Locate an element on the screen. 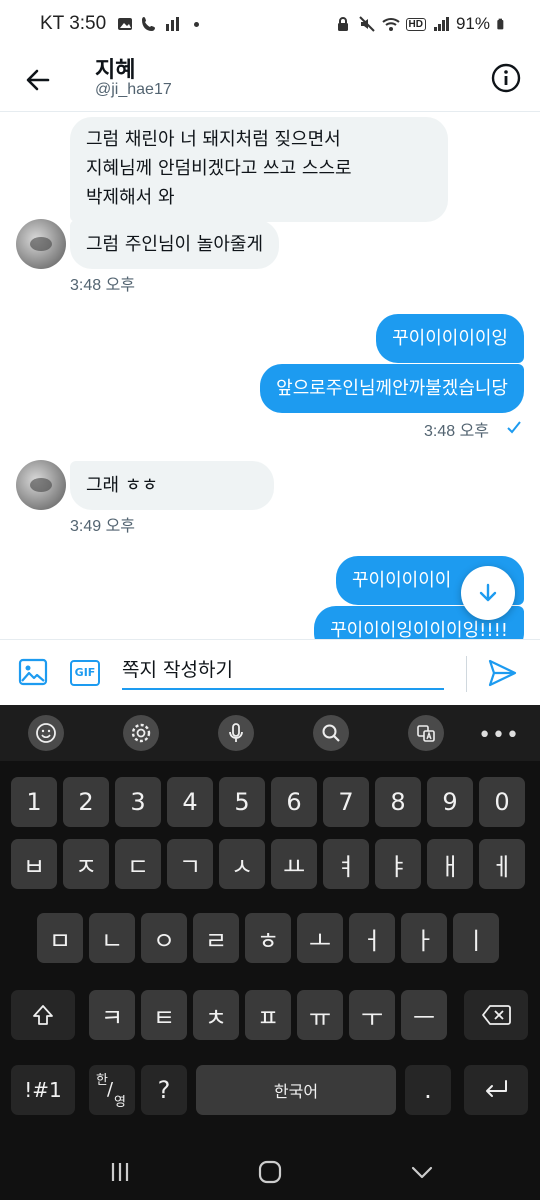 This screenshot has height=1200, width=540. contact-name: 지혜 is located at coordinates (115, 68).